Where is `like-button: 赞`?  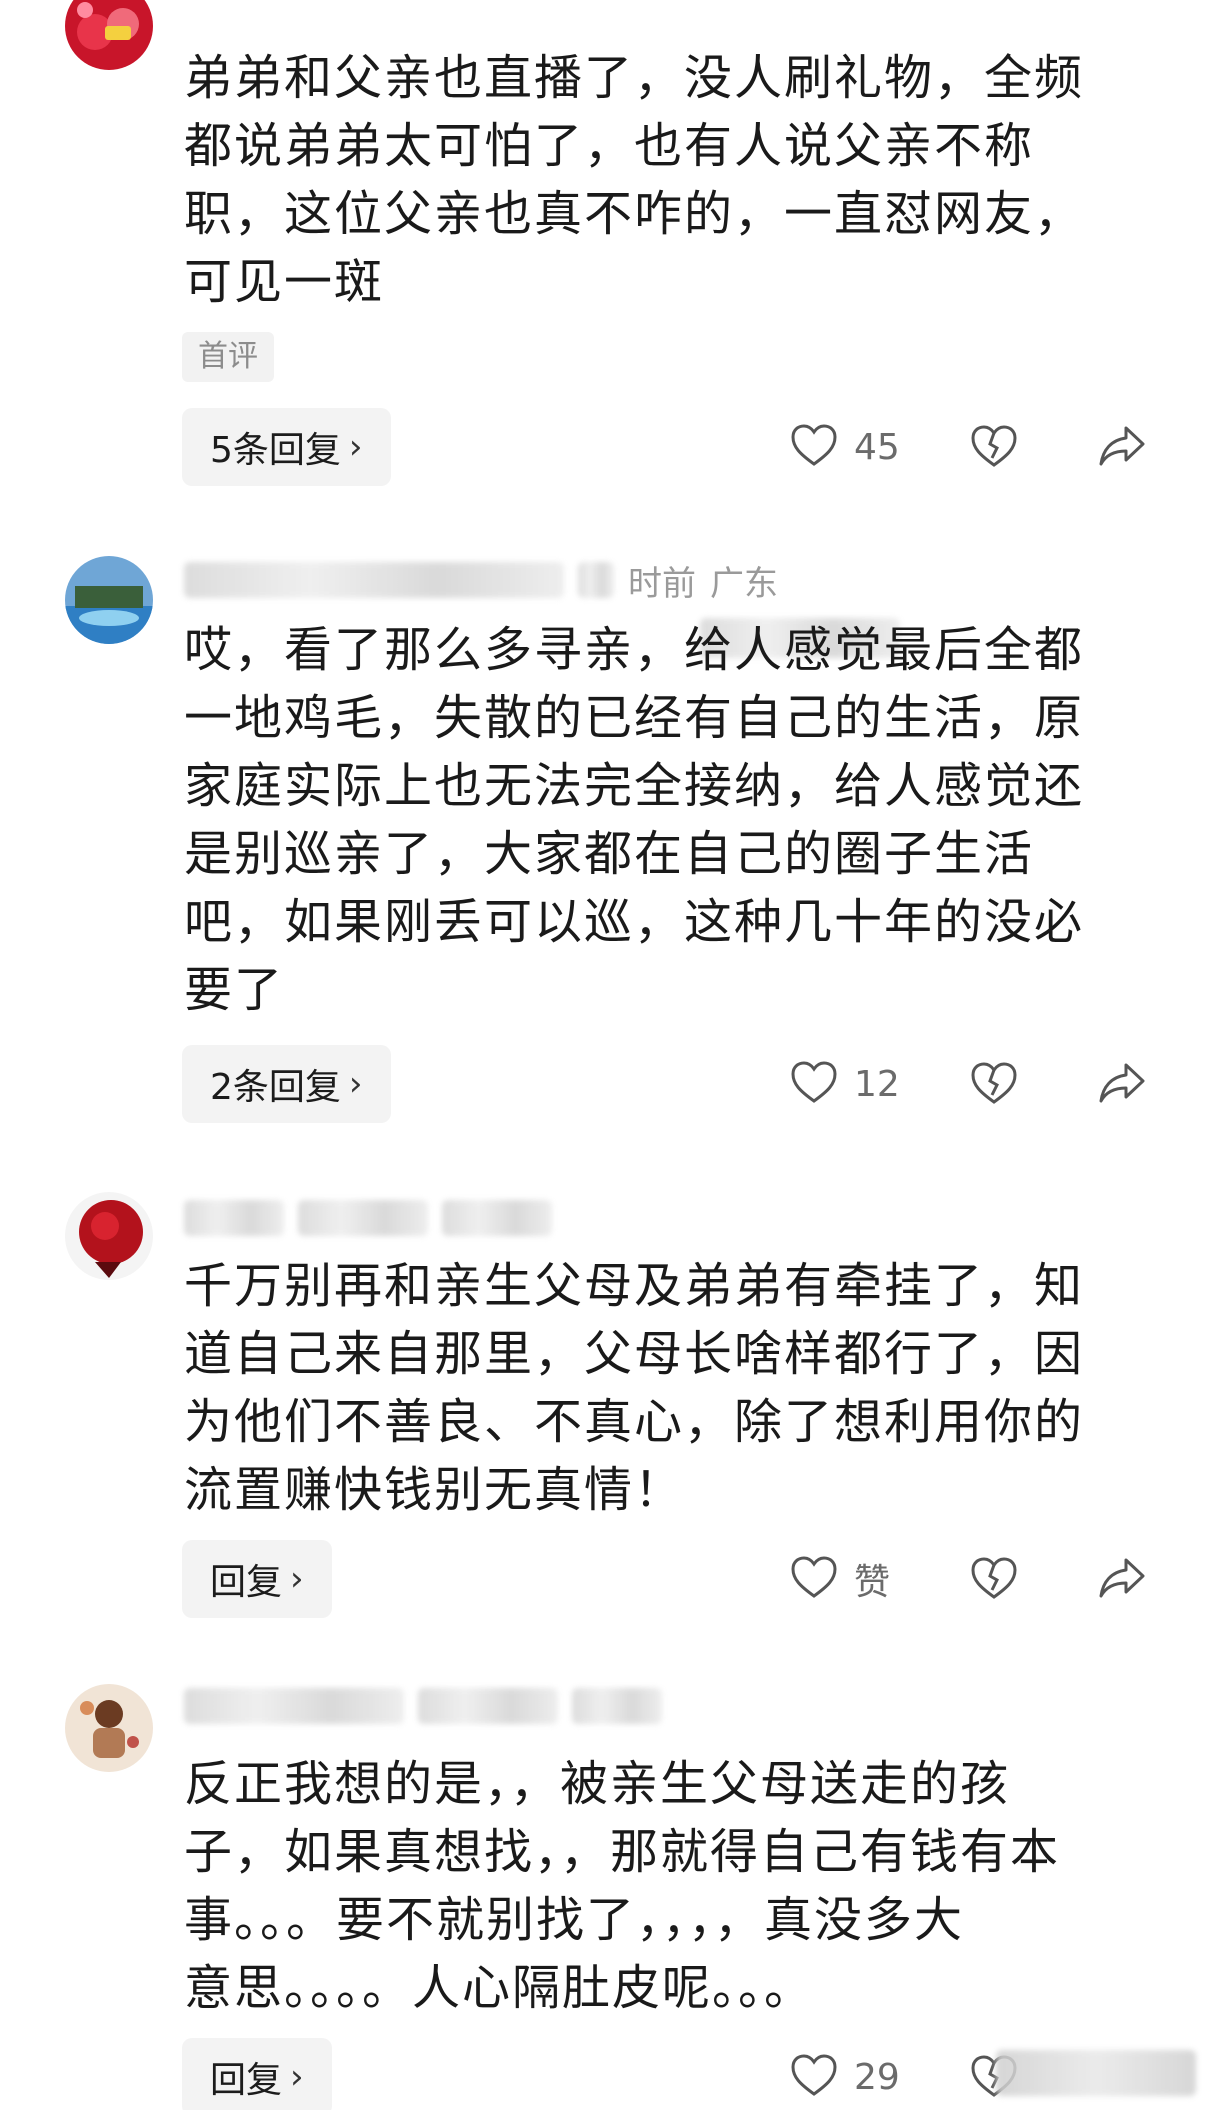 like-button: 赞 is located at coordinates (840, 1579).